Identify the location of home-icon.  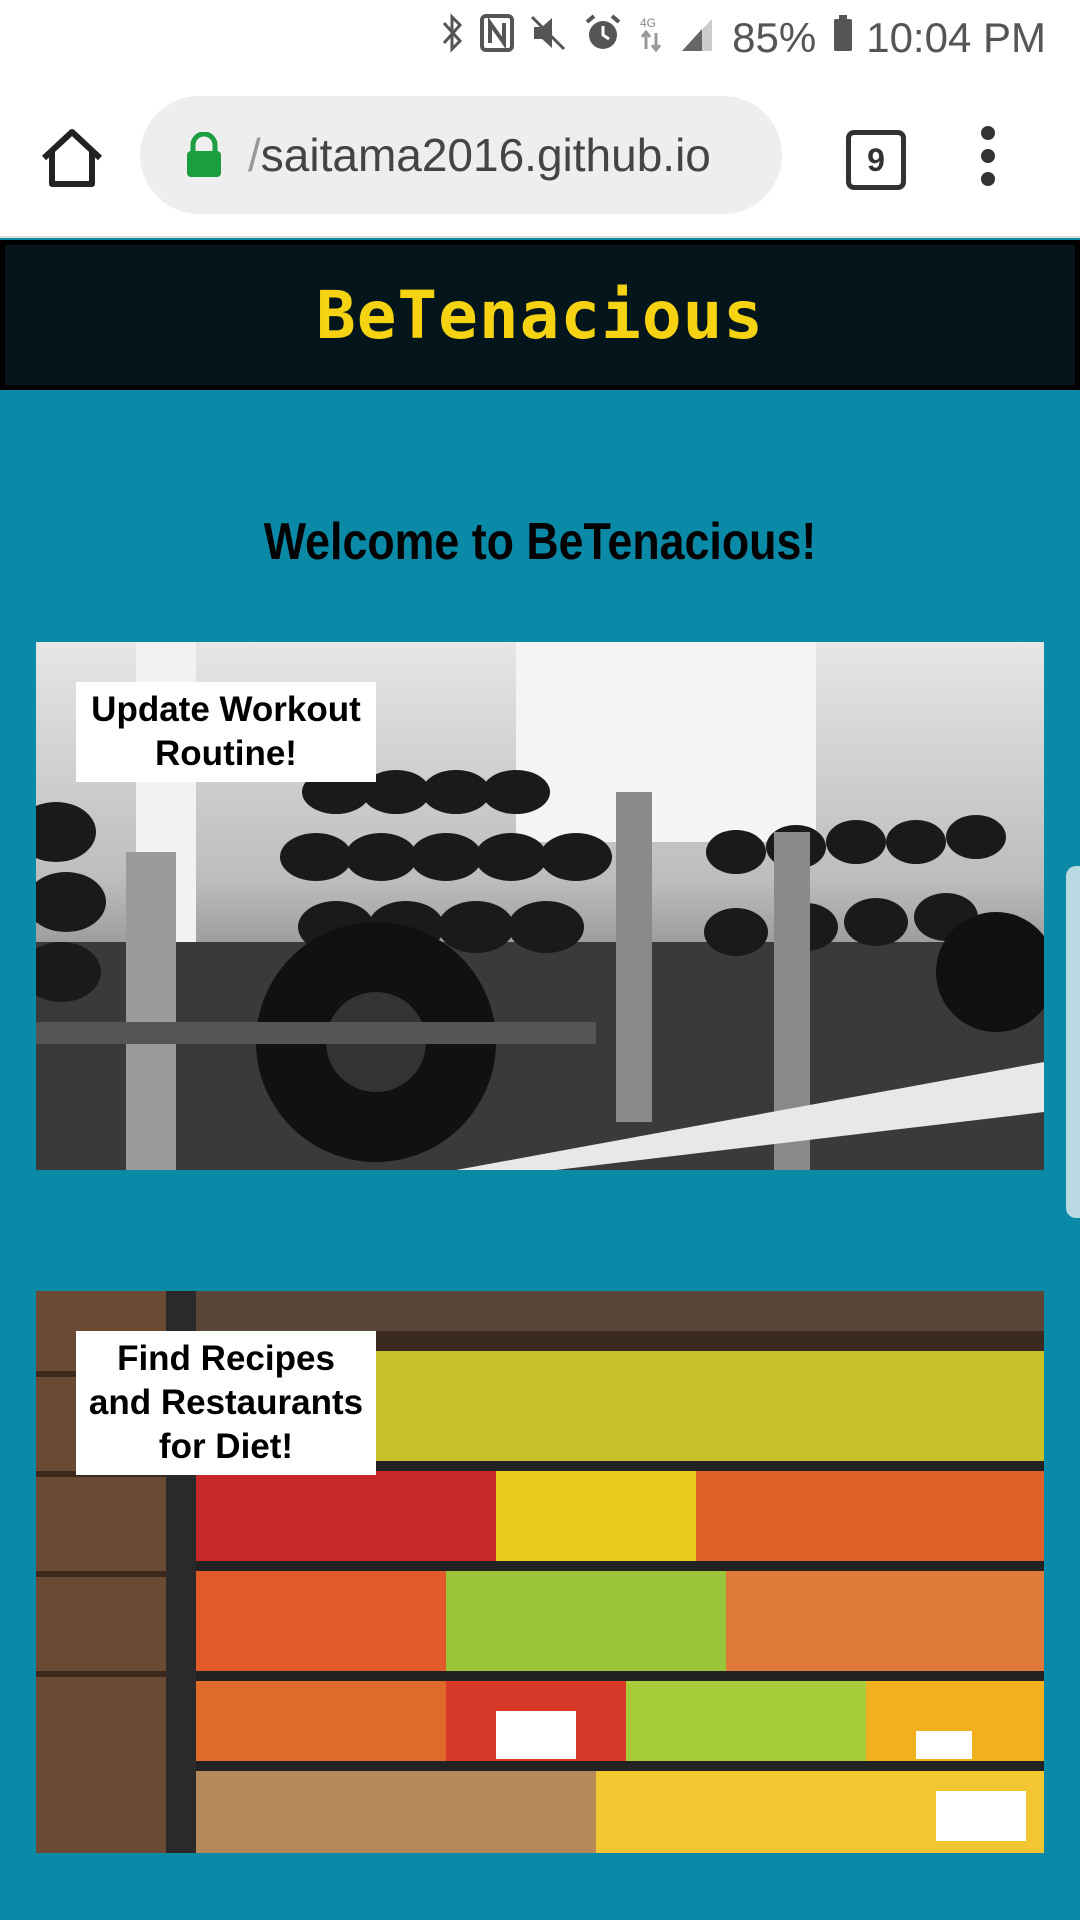
(72, 158).